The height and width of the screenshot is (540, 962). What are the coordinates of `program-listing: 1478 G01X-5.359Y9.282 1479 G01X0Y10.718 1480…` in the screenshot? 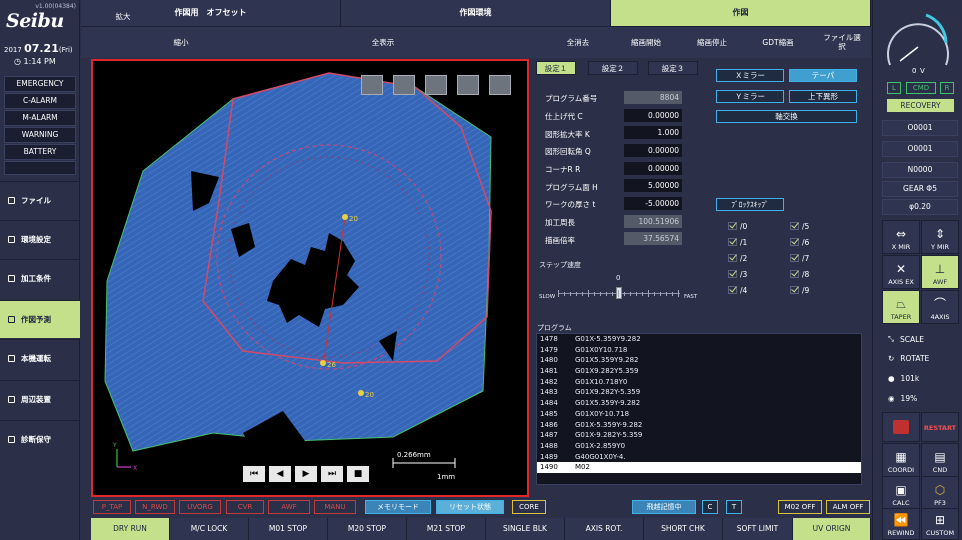 It's located at (699, 409).